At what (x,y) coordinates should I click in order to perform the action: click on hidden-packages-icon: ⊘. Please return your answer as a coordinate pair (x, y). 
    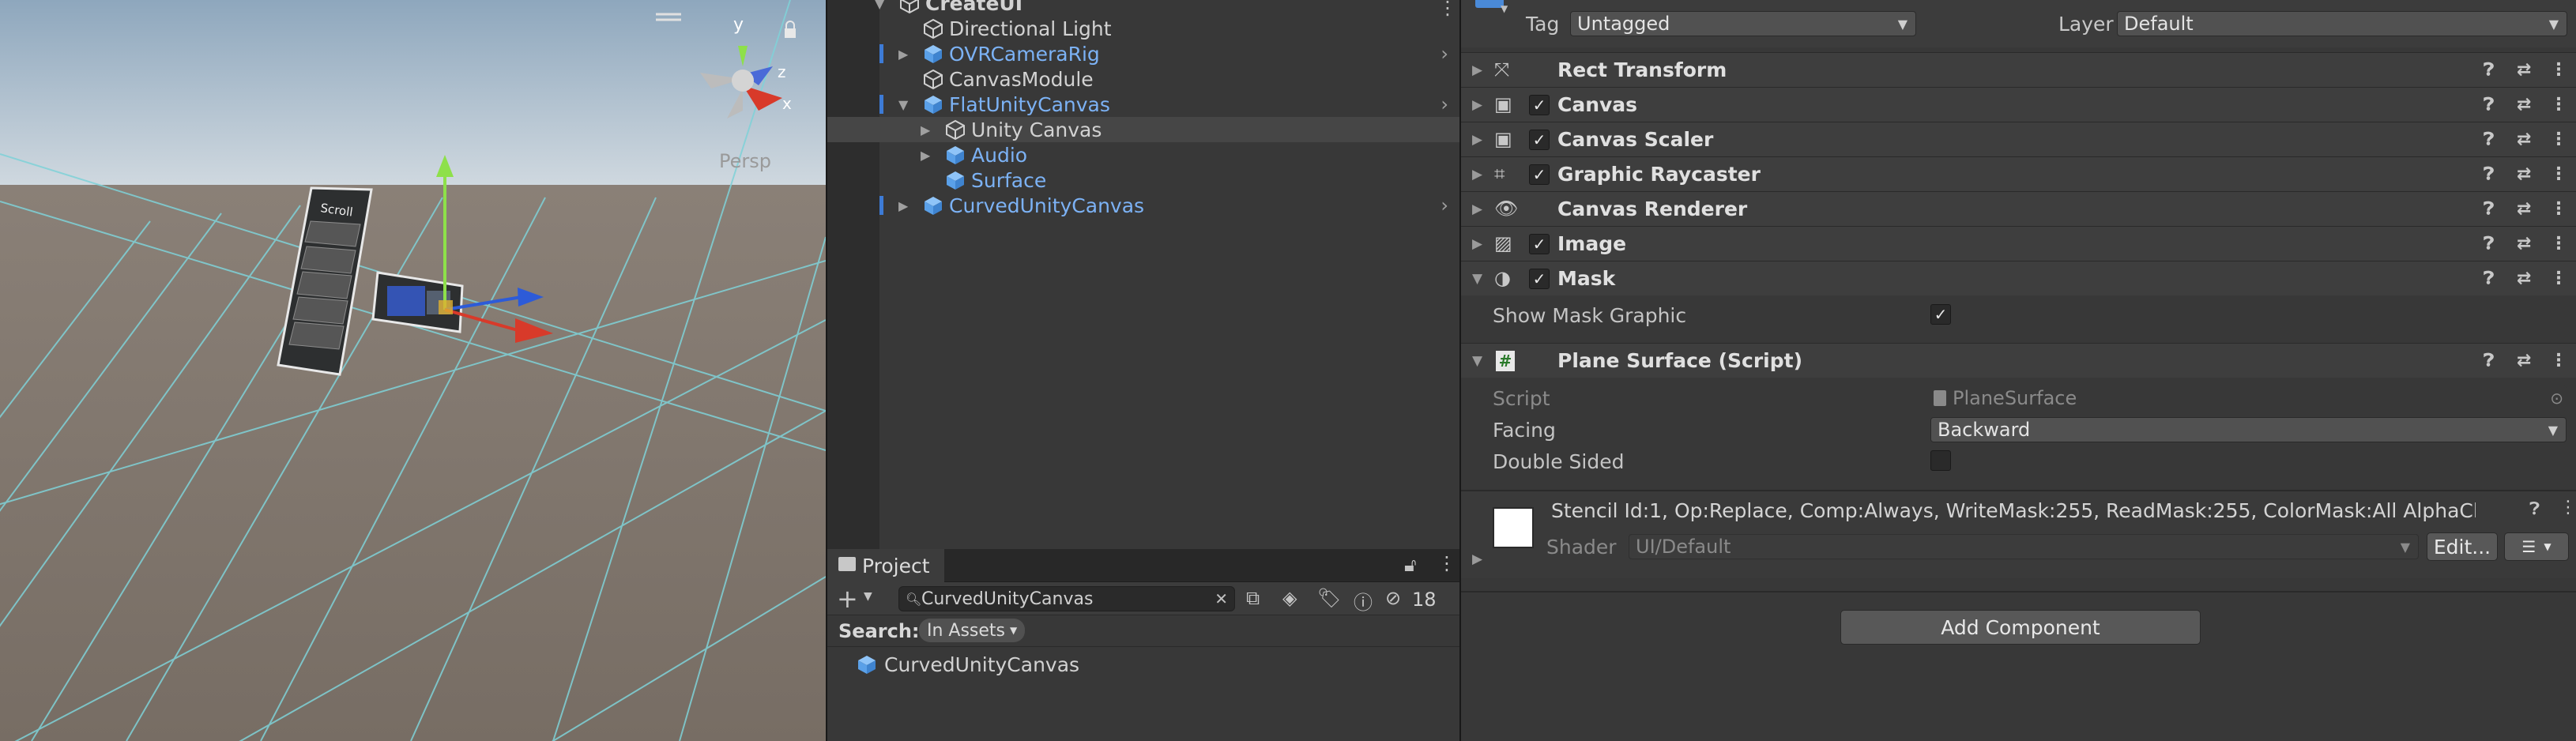
    Looking at the image, I should click on (1393, 598).